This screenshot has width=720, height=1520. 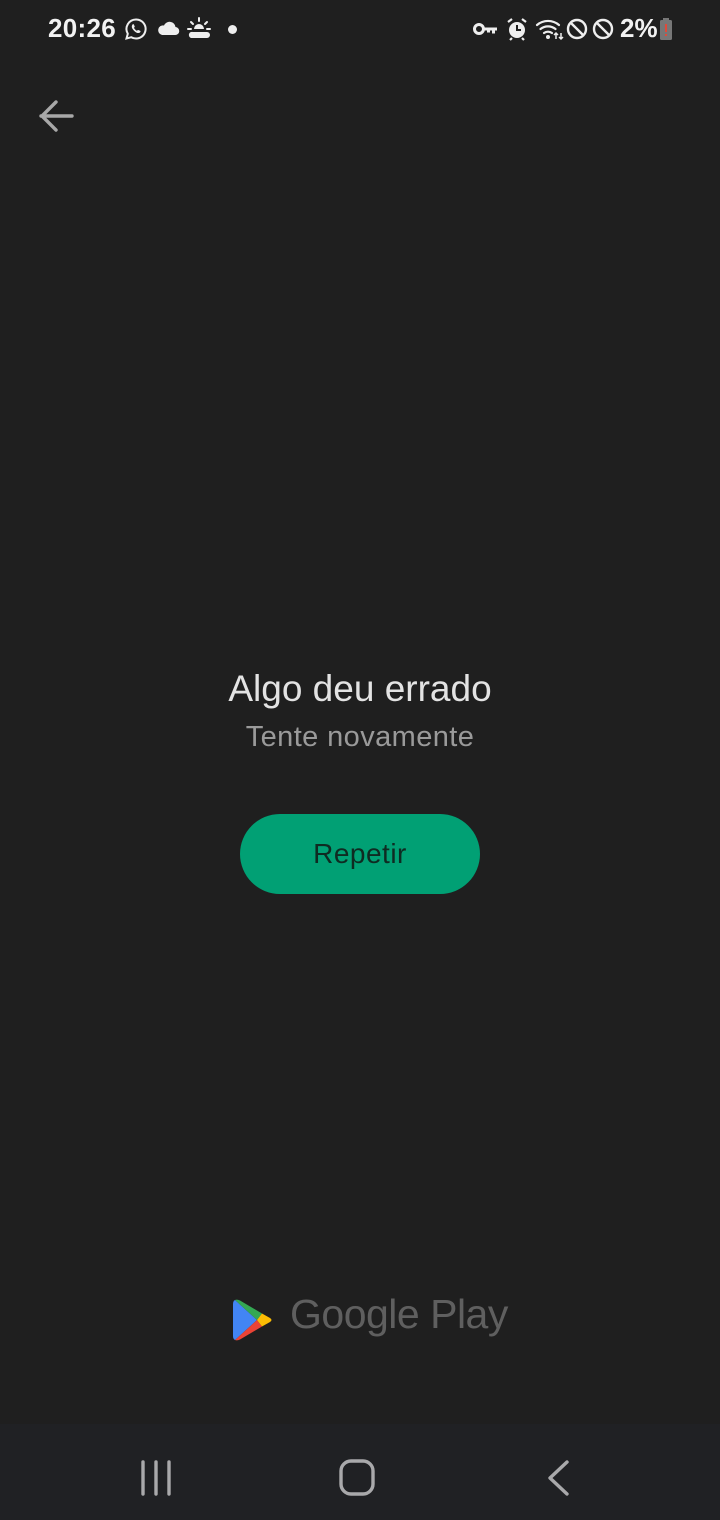 I want to click on back-button, so click(x=56, y=116).